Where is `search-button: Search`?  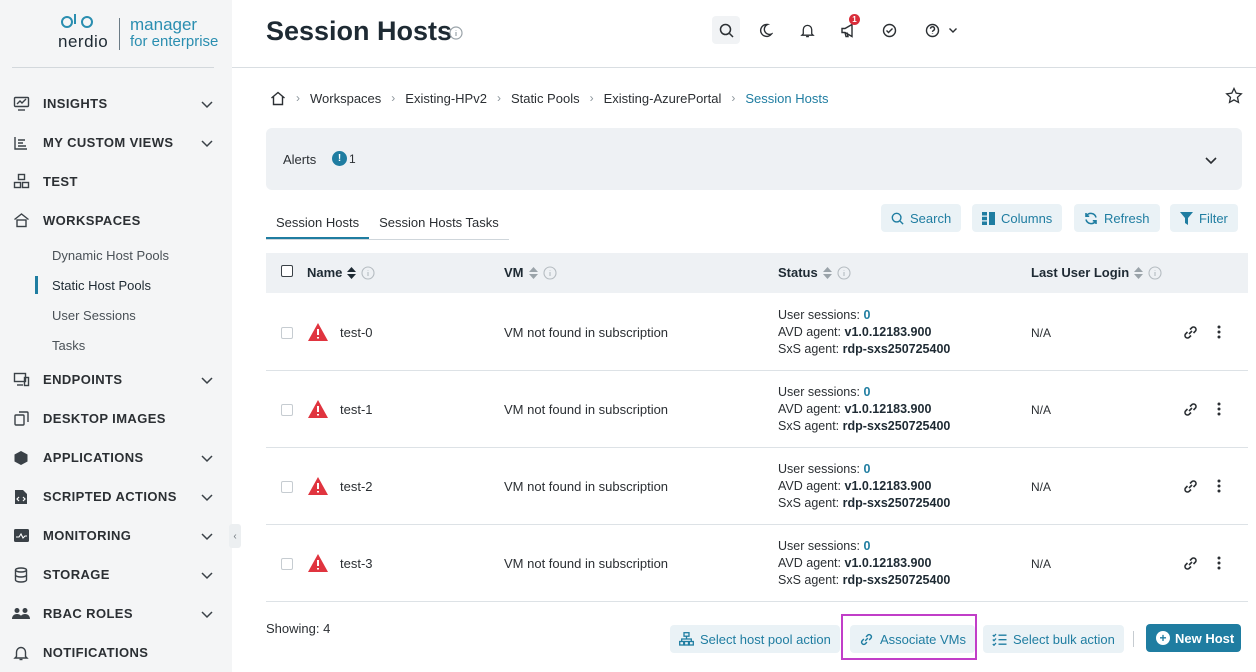 search-button: Search is located at coordinates (921, 218).